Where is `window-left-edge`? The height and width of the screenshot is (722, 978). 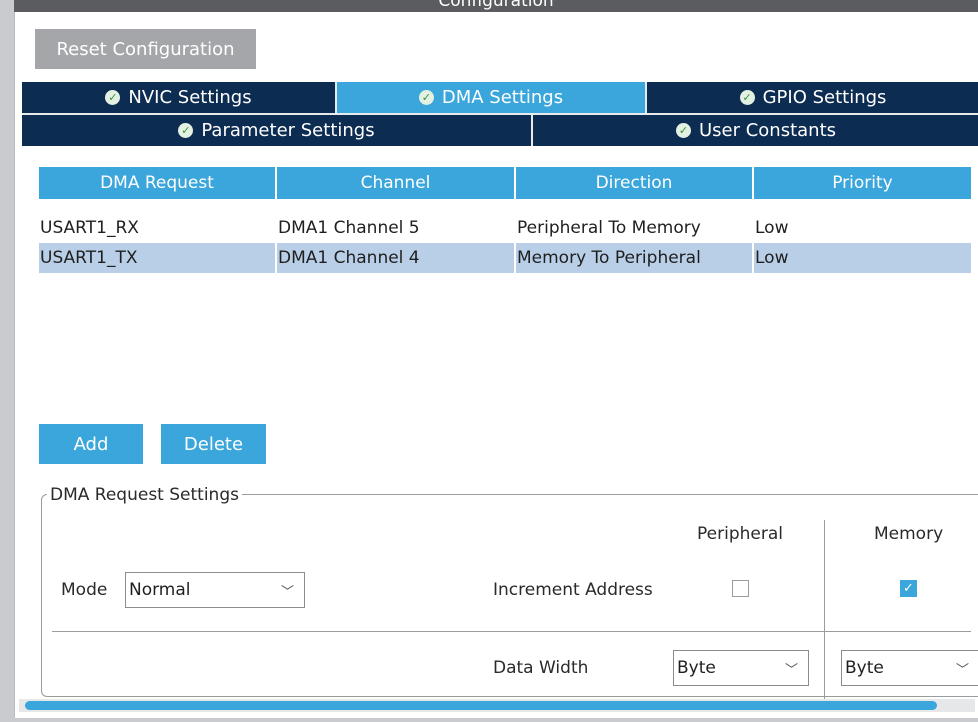 window-left-edge is located at coordinates (3, 361).